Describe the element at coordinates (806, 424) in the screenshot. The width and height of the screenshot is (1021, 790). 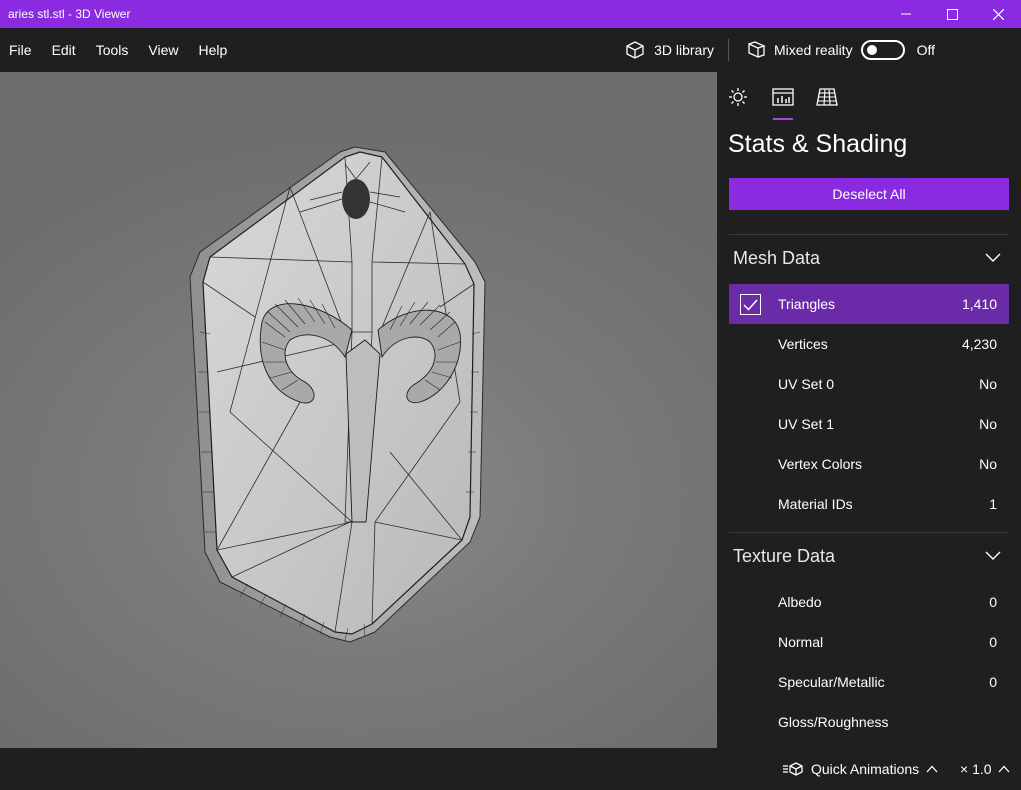
I see `row-label: UV Set 1` at that location.